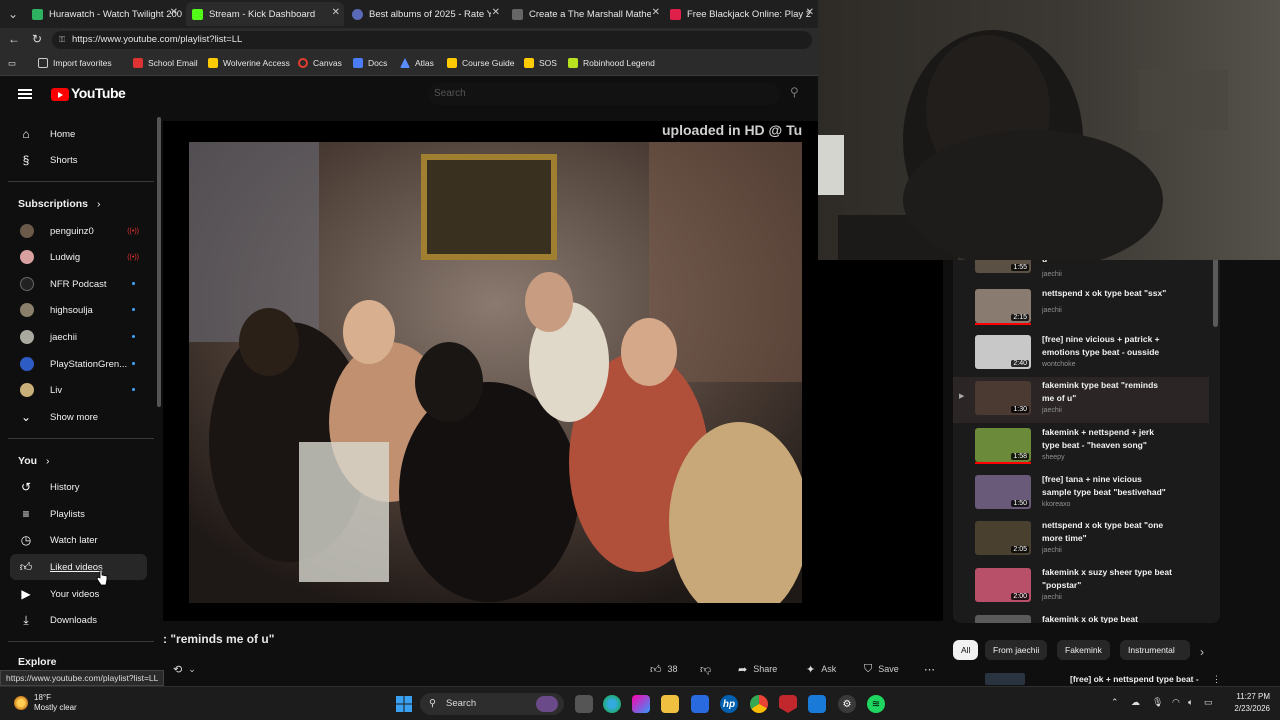 The image size is (1280, 720). I want to click on search-icon: ⚲, so click(794, 92).